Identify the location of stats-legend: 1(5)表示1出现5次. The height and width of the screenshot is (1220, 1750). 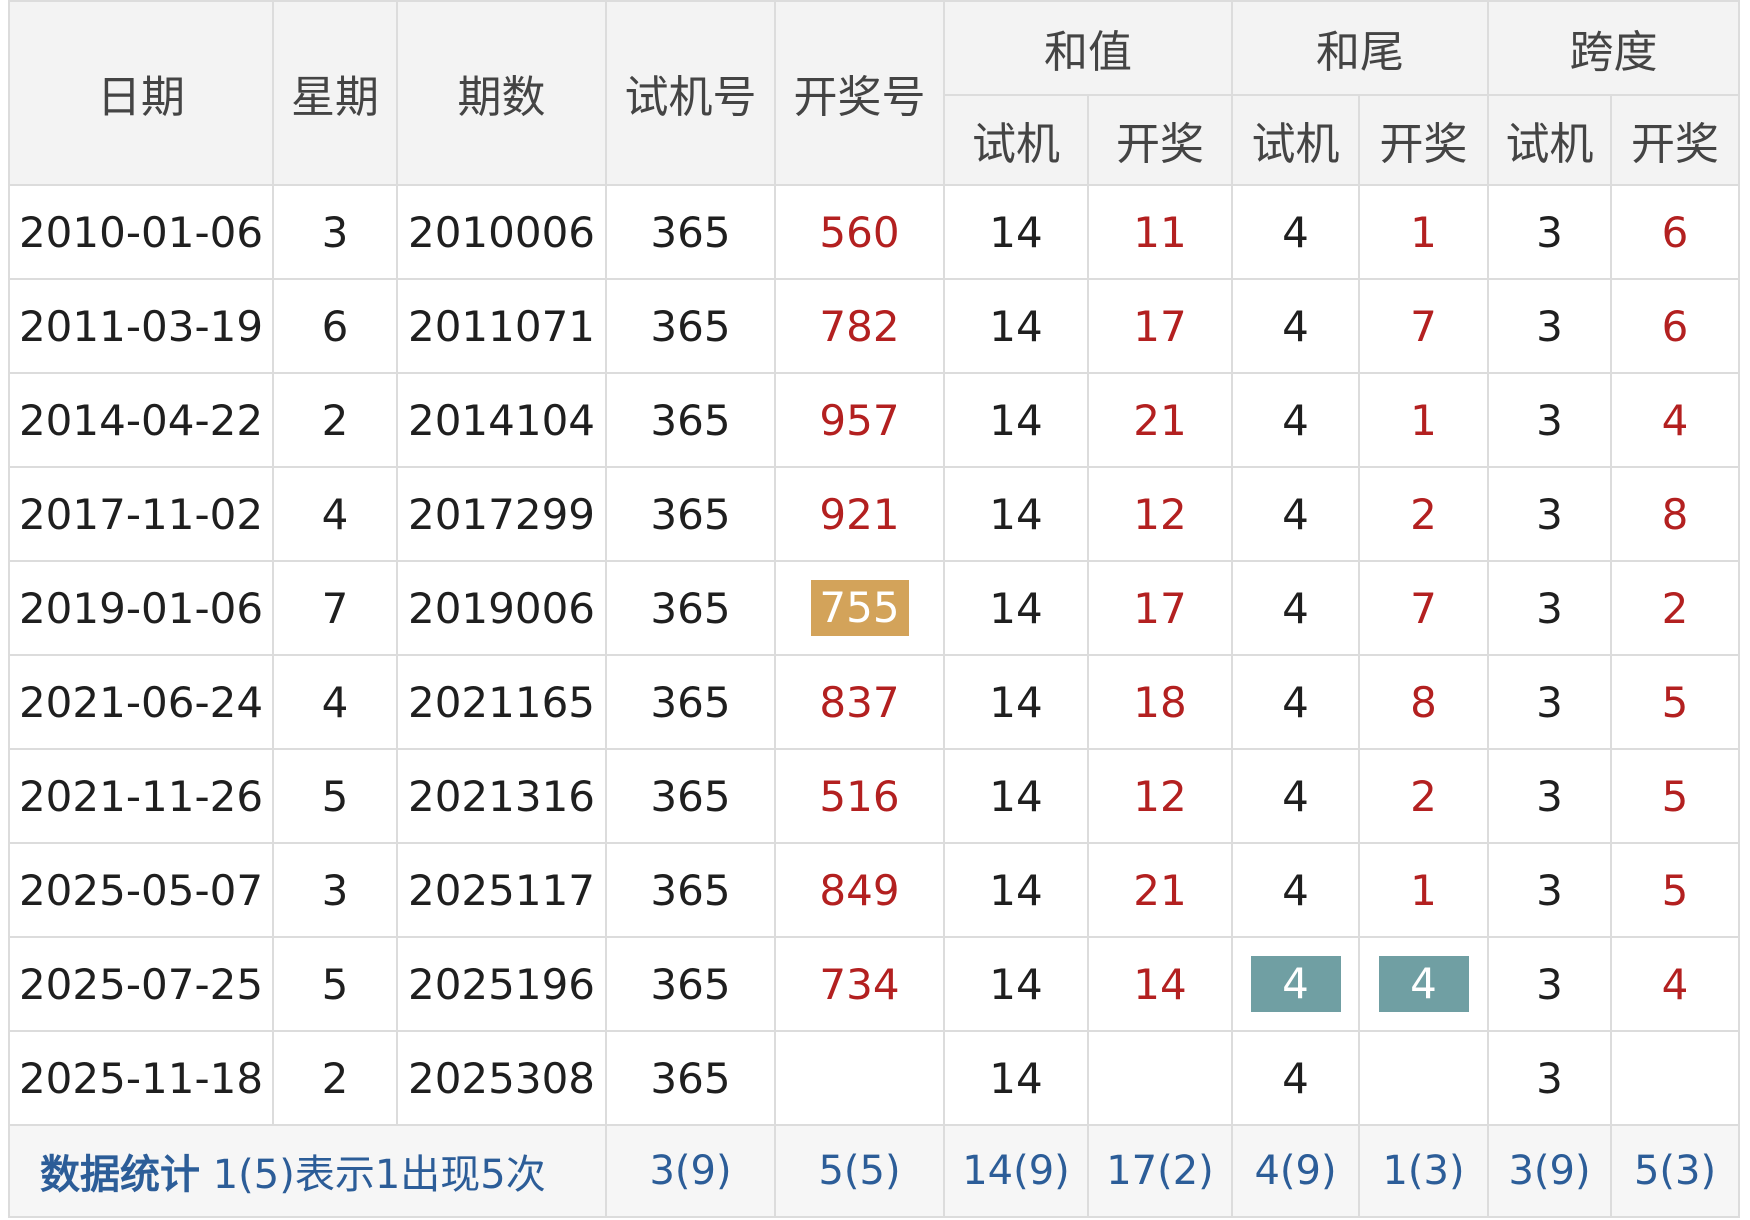
(379, 1175).